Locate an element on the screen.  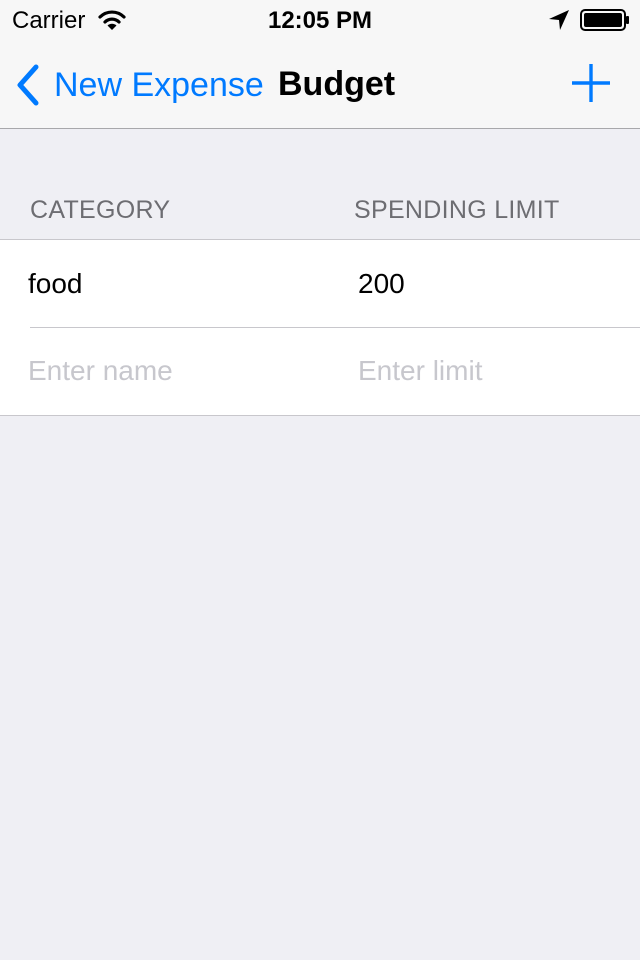
new-row is located at coordinates (320, 371).